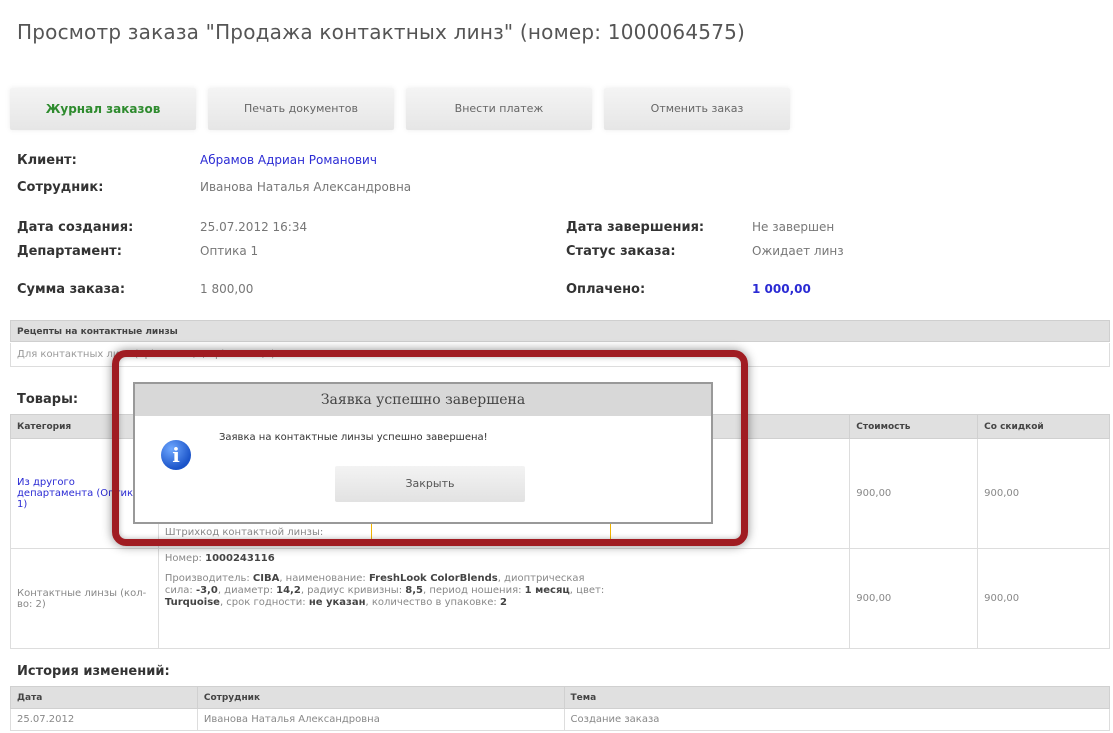 The width and height of the screenshot is (1113, 733). I want to click on sum-value: 1 800,00, so click(227, 289).